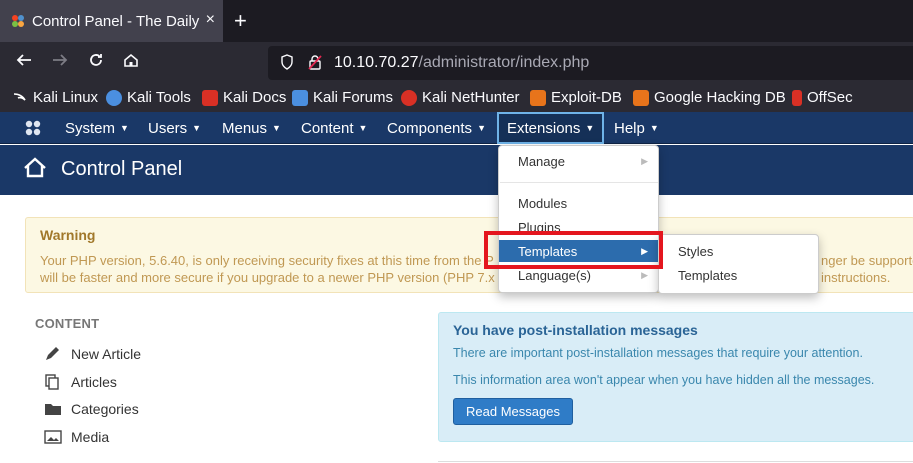 This screenshot has height=463, width=913. Describe the element at coordinates (35, 168) in the screenshot. I see `home-outline-icon` at that location.